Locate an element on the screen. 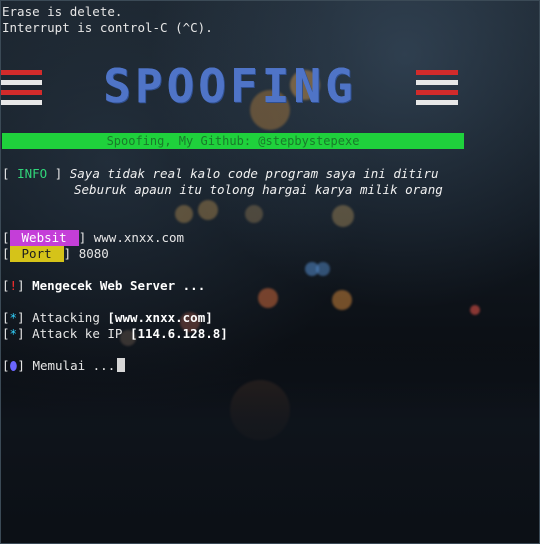 The width and height of the screenshot is (540, 544). spoofing-banner: SPOOFING is located at coordinates (230, 86).